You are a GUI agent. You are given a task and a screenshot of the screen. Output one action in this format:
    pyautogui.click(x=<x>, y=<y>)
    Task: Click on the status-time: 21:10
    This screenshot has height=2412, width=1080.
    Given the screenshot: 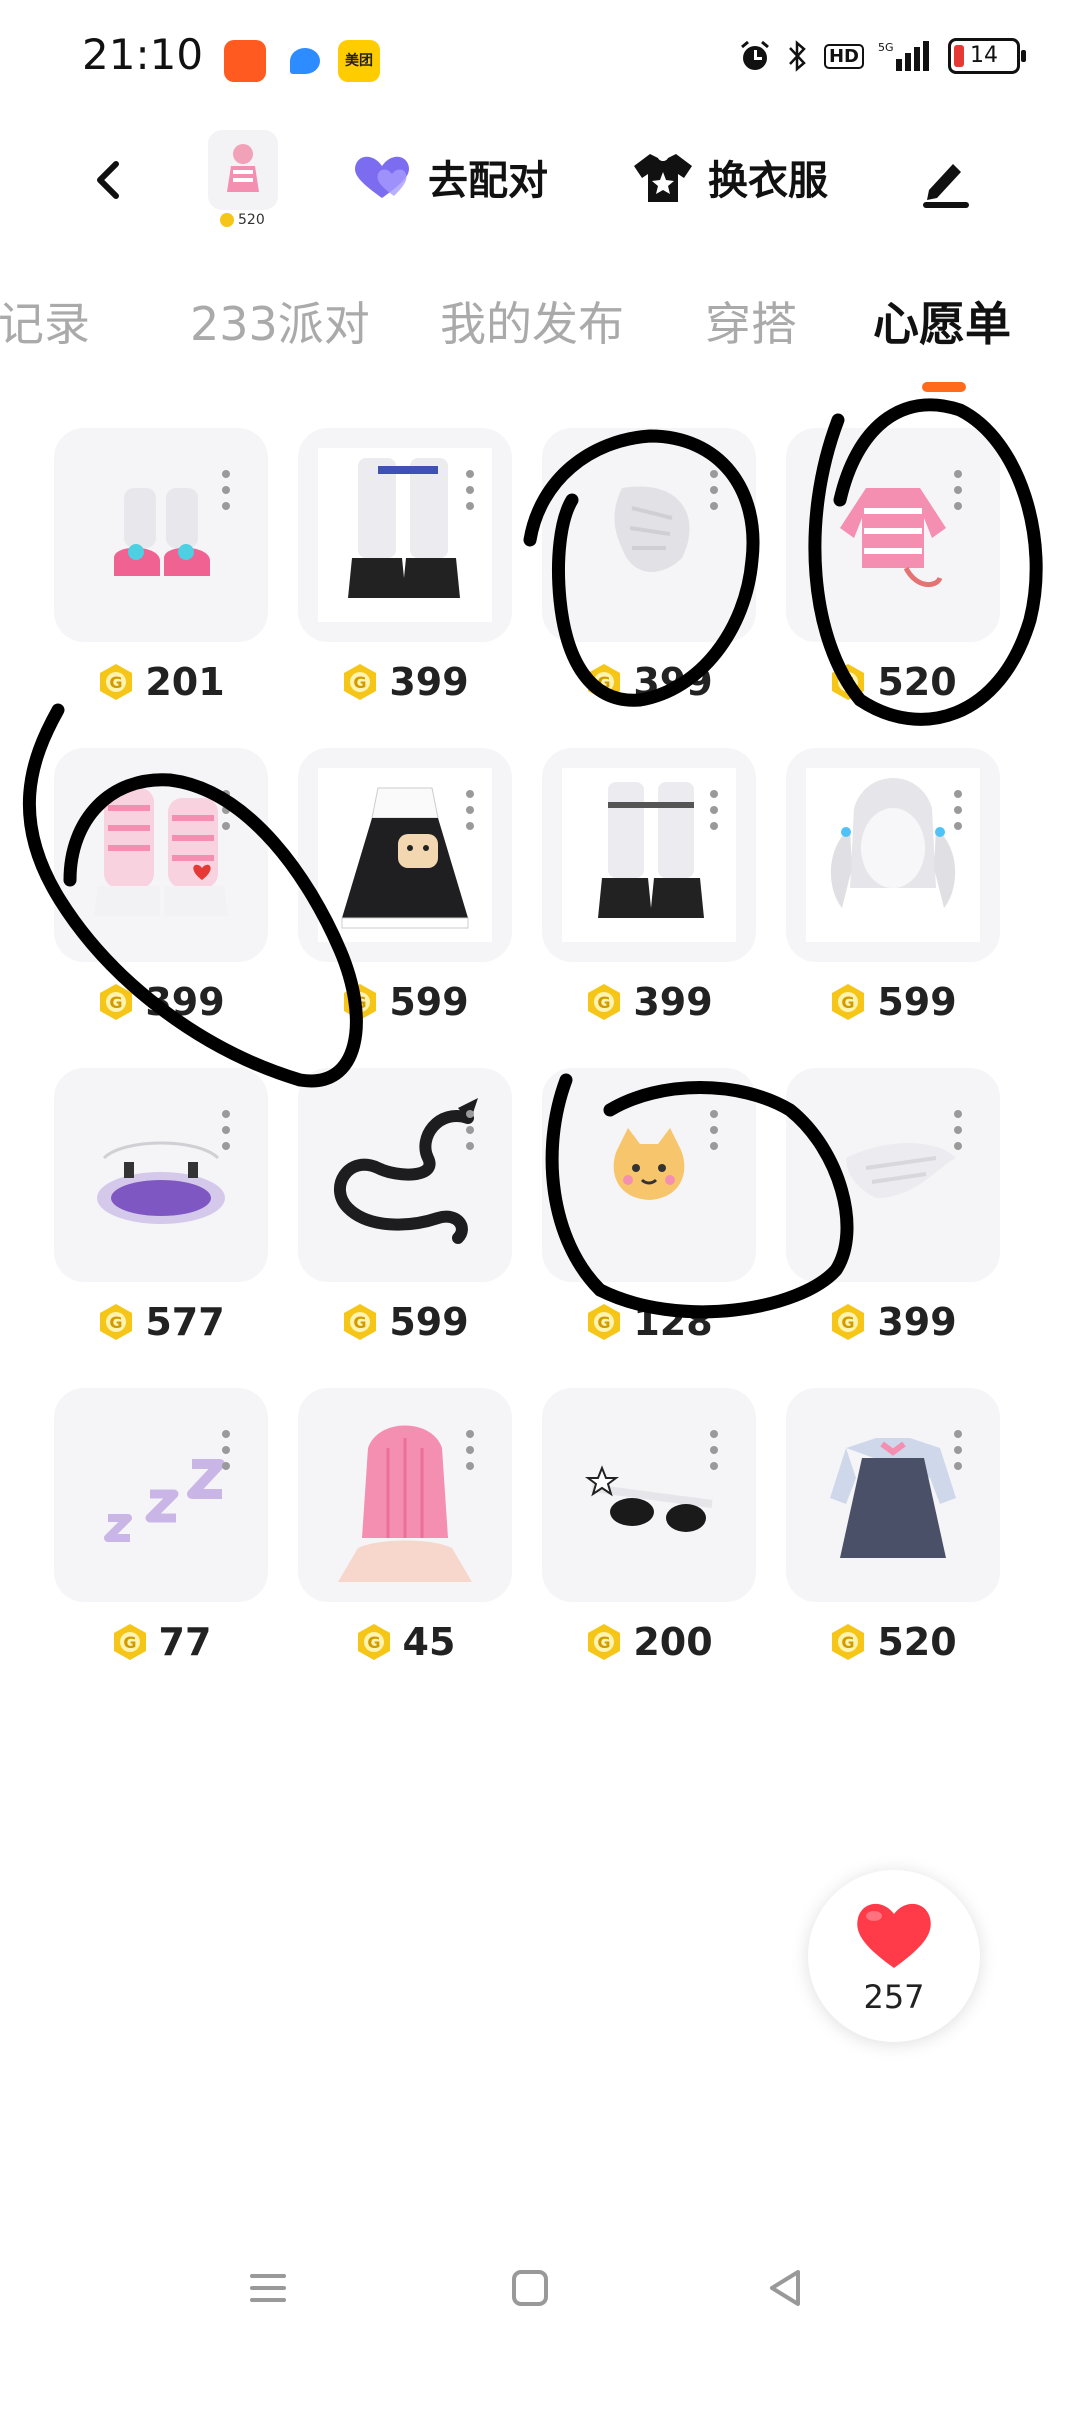 What is the action you would take?
    pyautogui.click(x=143, y=54)
    